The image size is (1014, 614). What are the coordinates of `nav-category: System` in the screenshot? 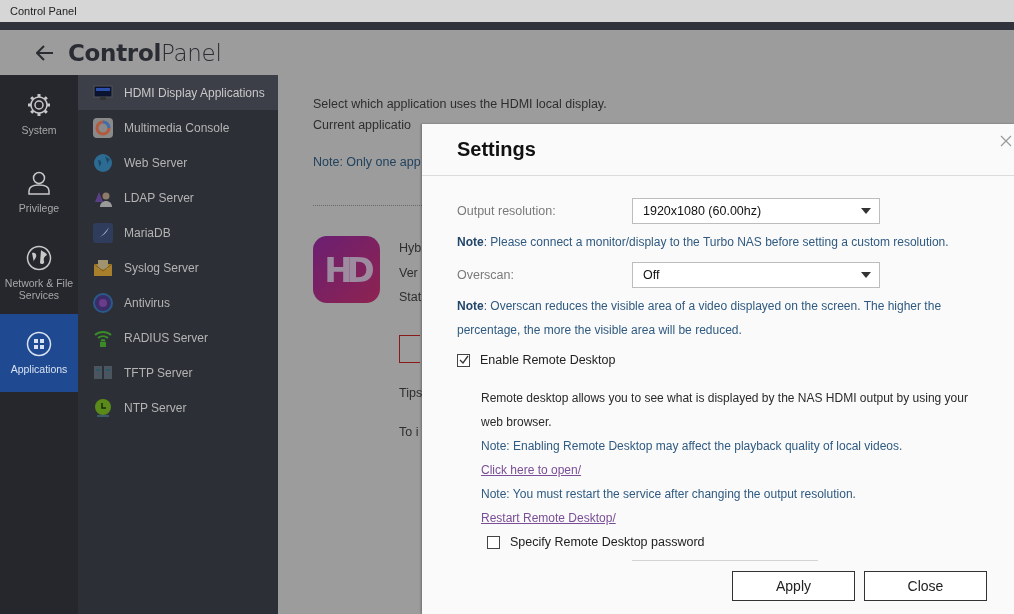 It's located at (39, 114).